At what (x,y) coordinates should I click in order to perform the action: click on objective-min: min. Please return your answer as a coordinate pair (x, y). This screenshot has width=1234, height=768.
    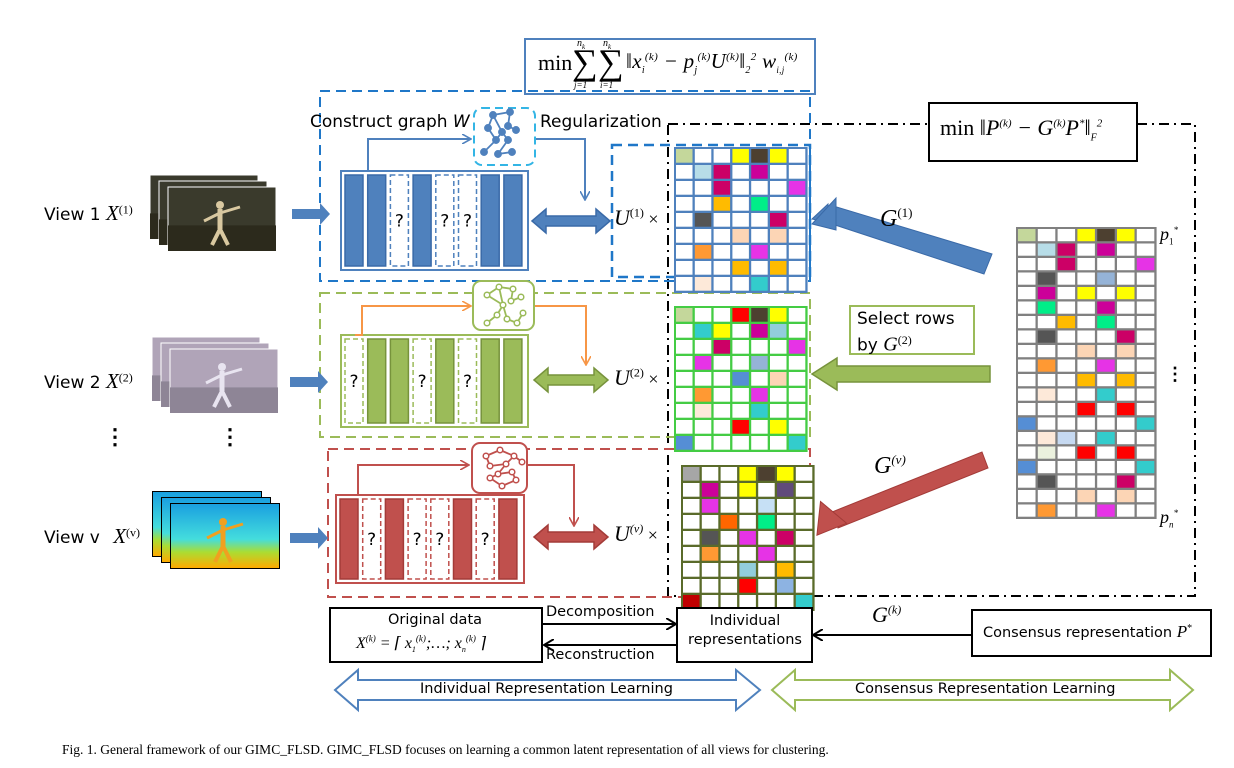
    Looking at the image, I should click on (555, 62).